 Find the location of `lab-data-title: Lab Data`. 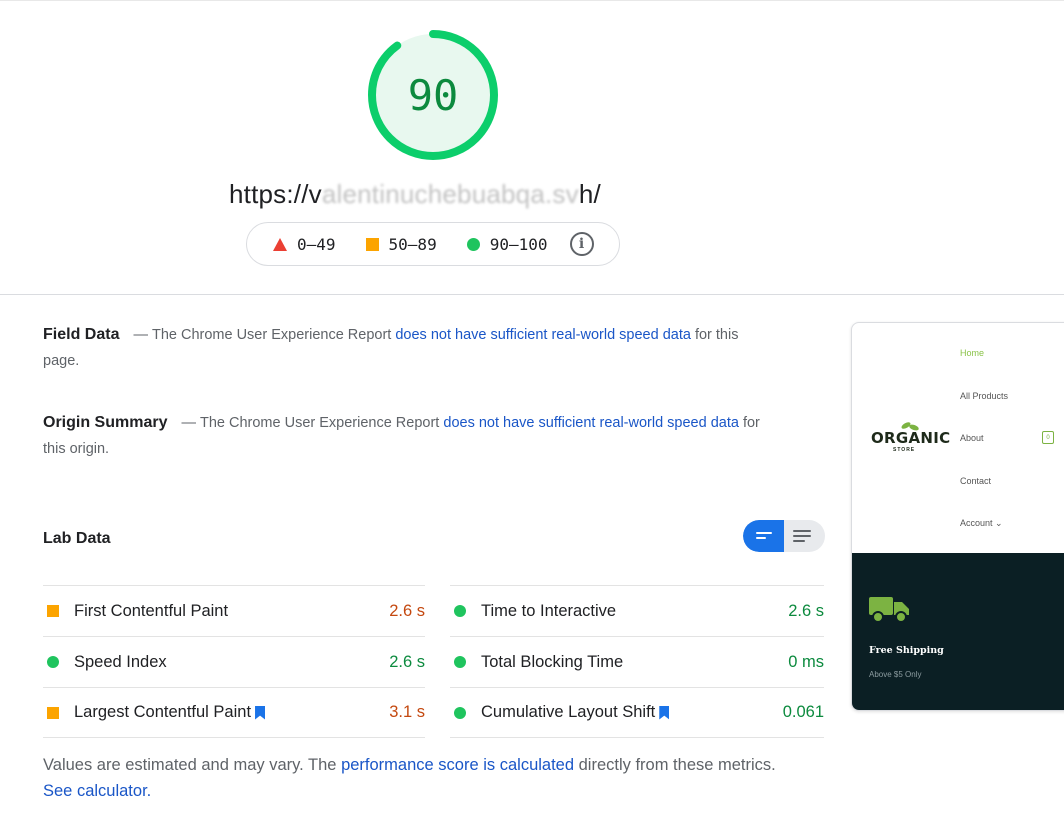

lab-data-title: Lab Data is located at coordinates (77, 538).